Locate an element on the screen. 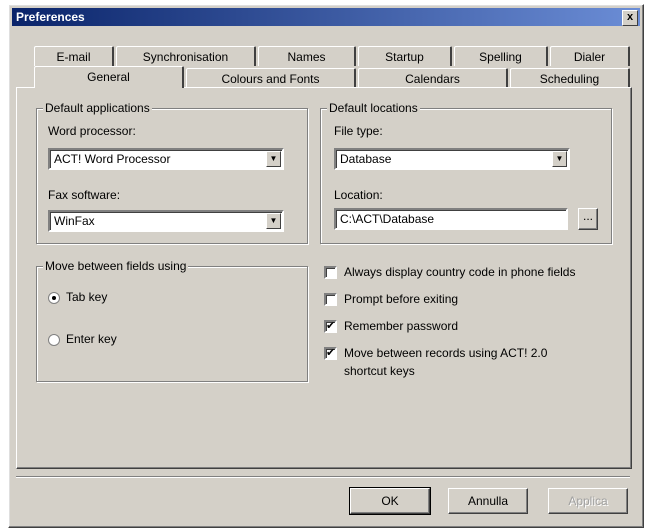  title-bar: Preferences x is located at coordinates (326, 17).